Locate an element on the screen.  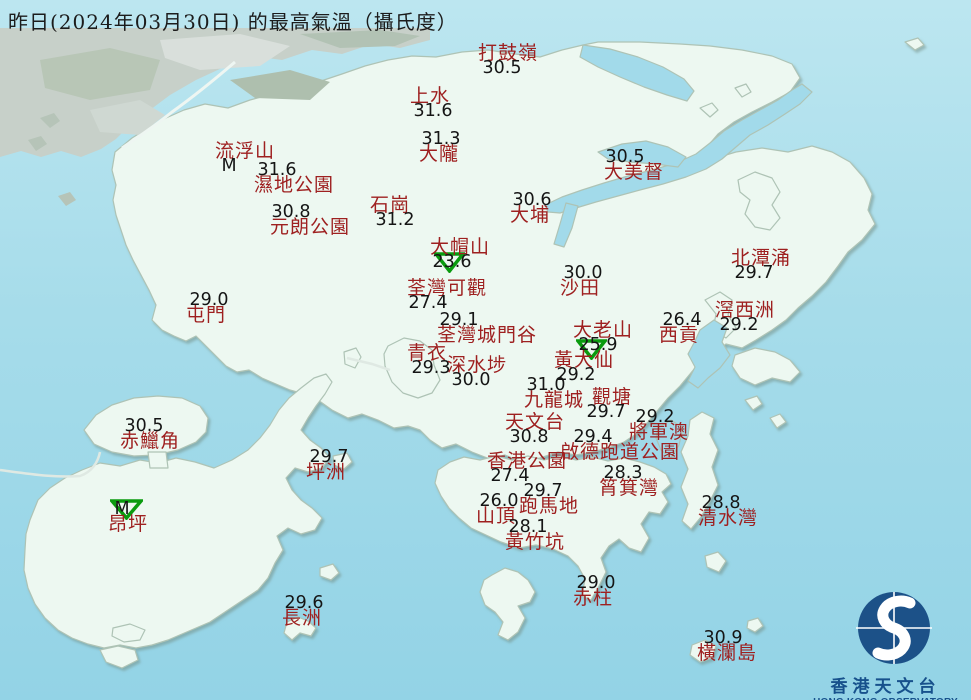
station-temperature-value: 23.6 is located at coordinates (452, 262).